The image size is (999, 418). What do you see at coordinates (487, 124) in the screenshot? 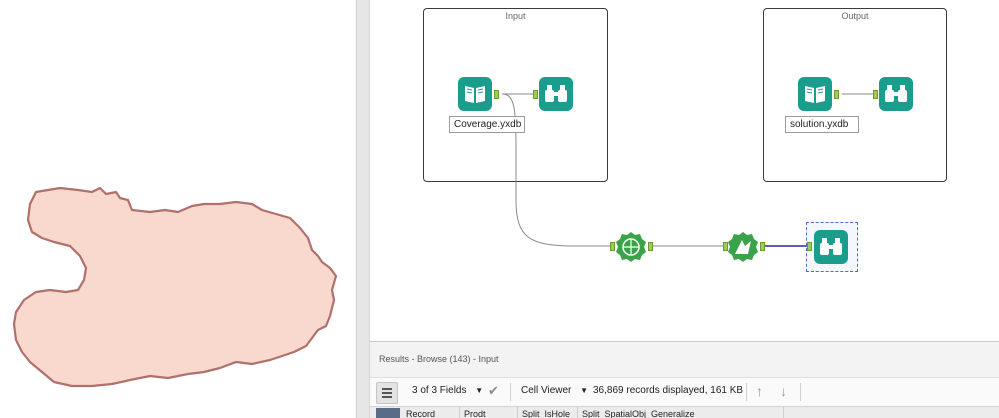
I see `input-file-label: Coverage.yxdb` at bounding box center [487, 124].